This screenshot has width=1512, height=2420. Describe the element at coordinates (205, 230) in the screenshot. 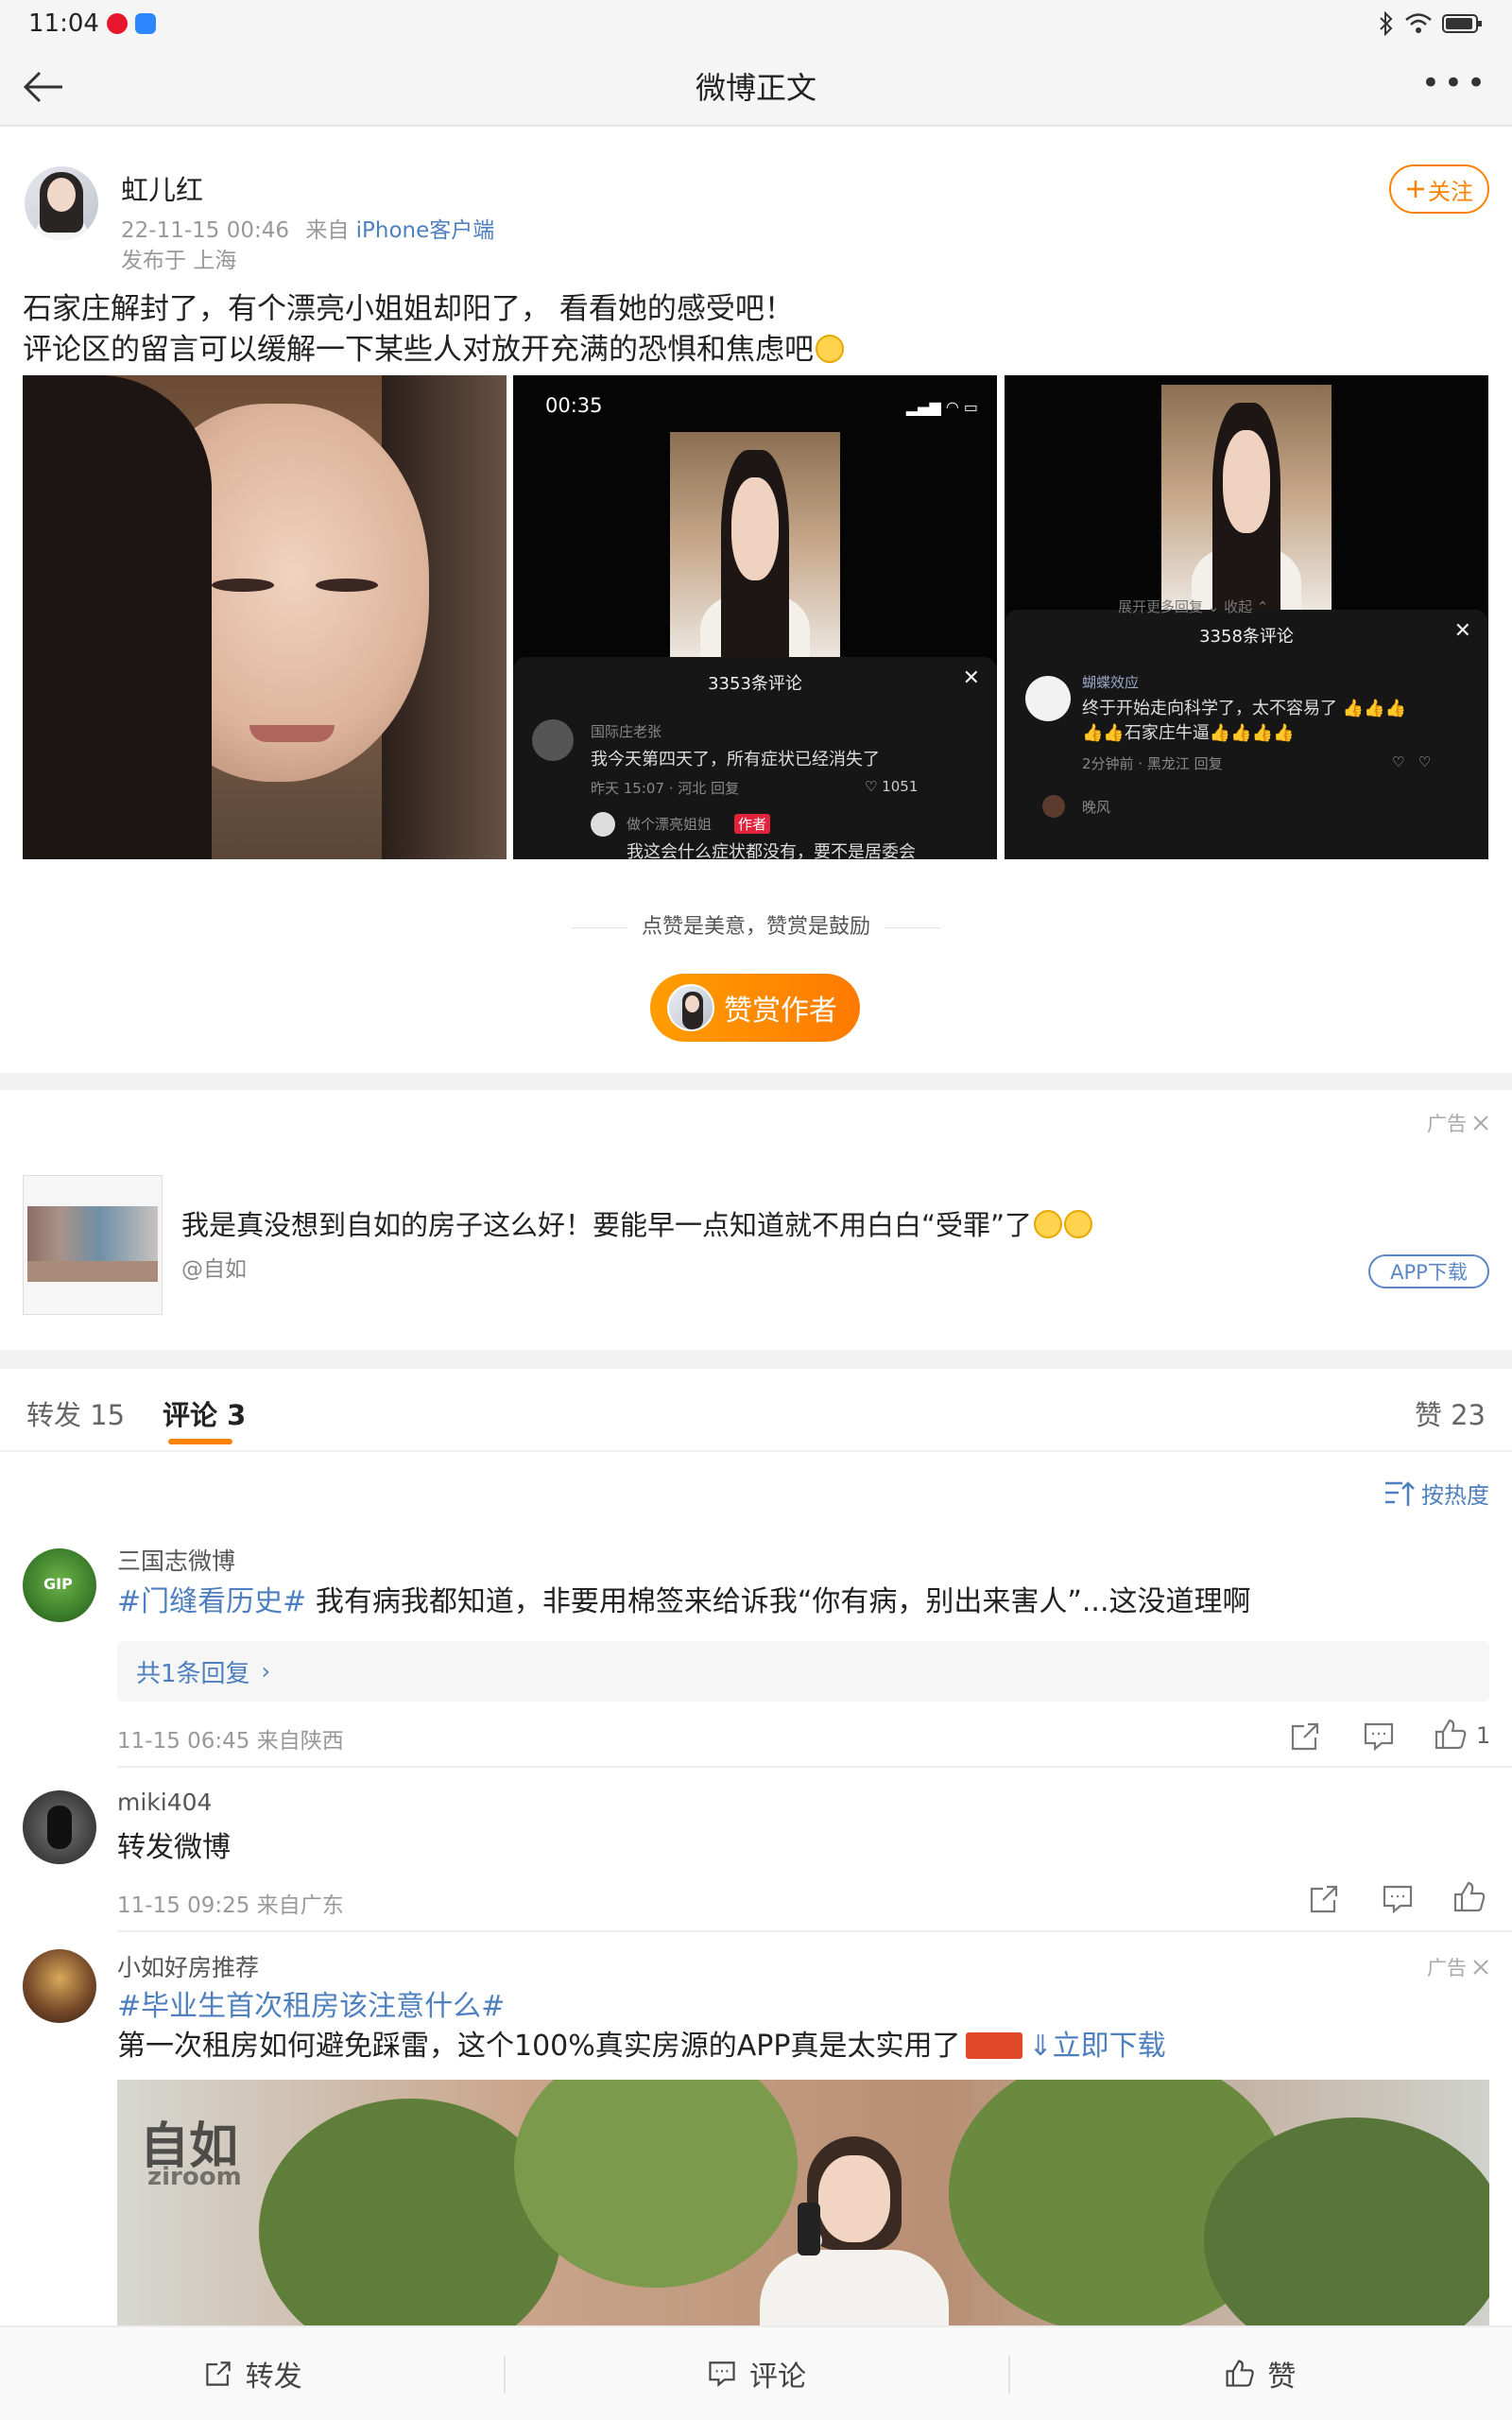

I see `post-time: 22-11-15 00:46` at that location.